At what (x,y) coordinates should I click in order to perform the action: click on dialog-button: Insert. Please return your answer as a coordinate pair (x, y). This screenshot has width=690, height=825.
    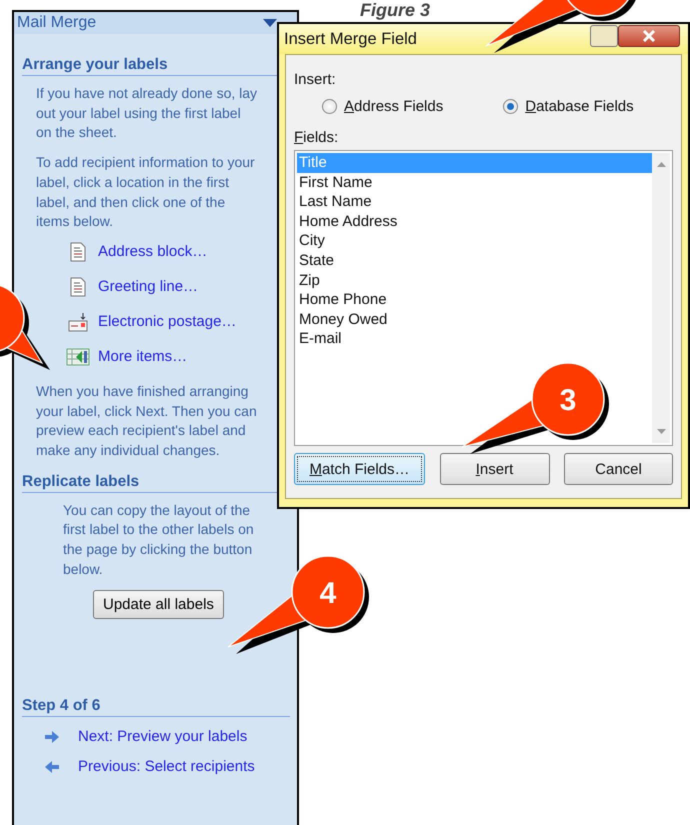
    Looking at the image, I should click on (495, 469).